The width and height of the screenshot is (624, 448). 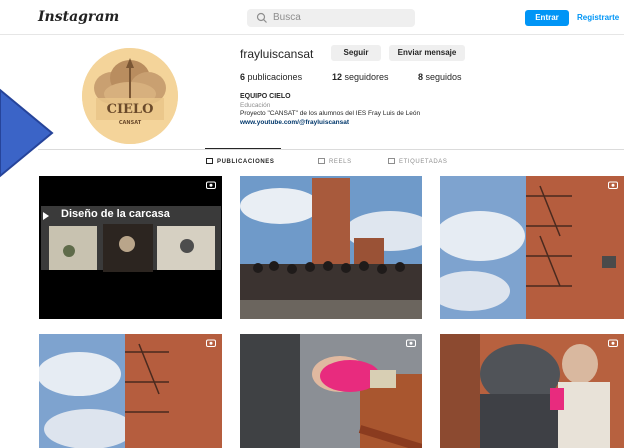 What do you see at coordinates (265, 96) in the screenshot?
I see `profile-display-name: EQUIPO CIELO` at bounding box center [265, 96].